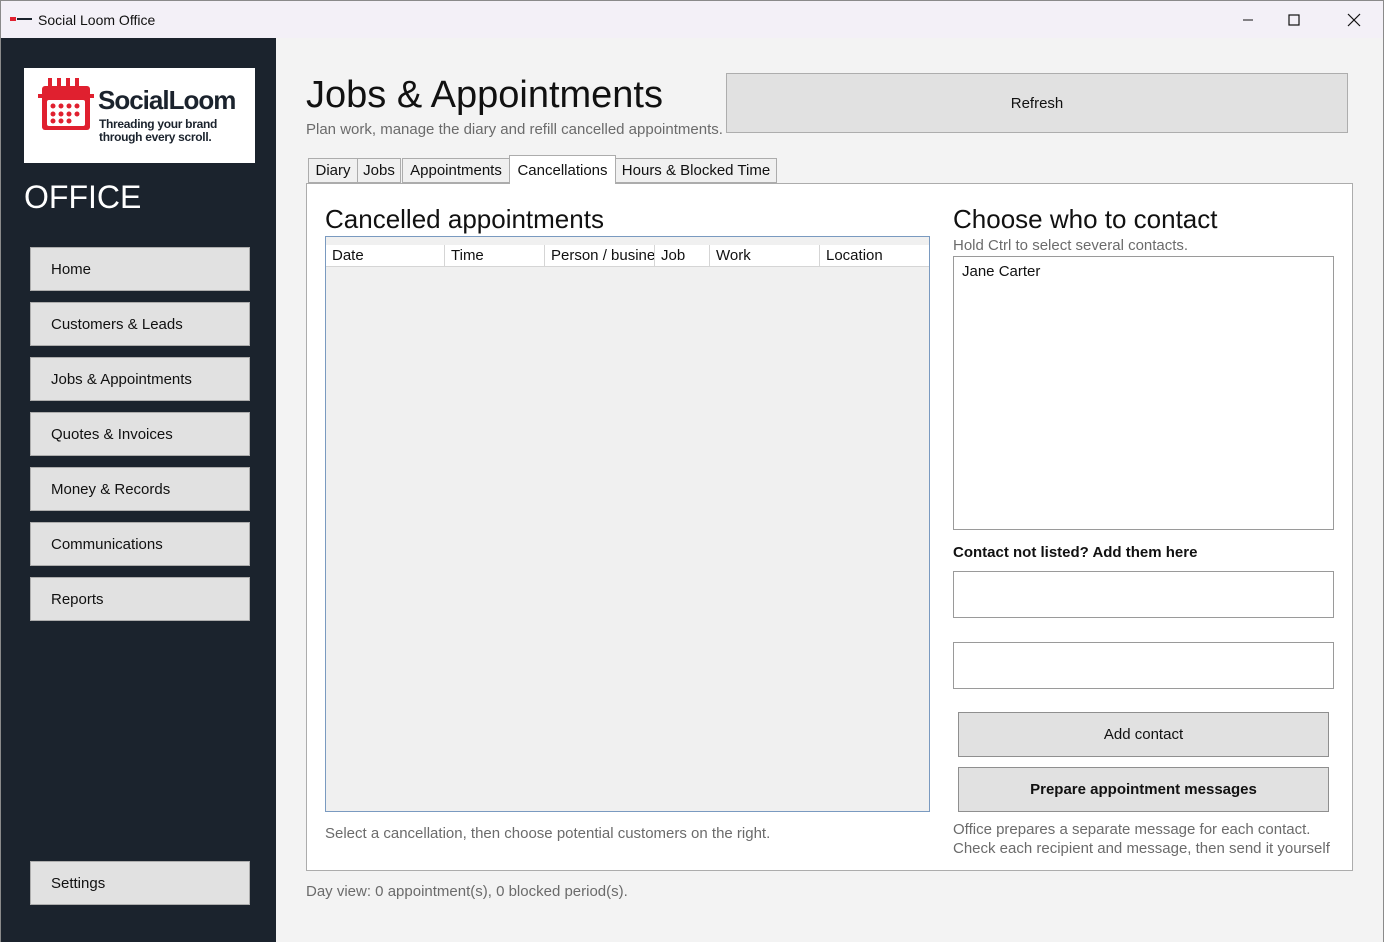  I want to click on refresh-button: Refresh, so click(1037, 103).